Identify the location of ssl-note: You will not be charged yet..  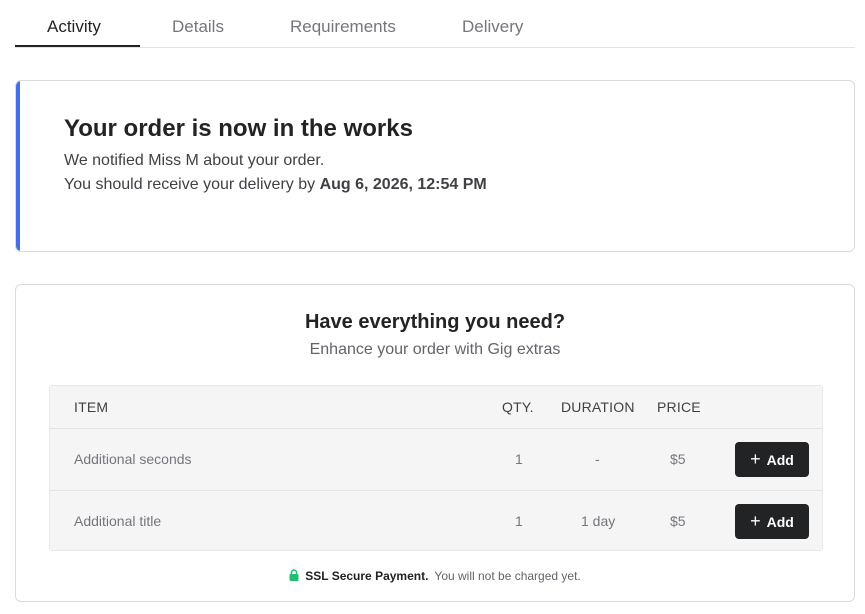
(507, 576).